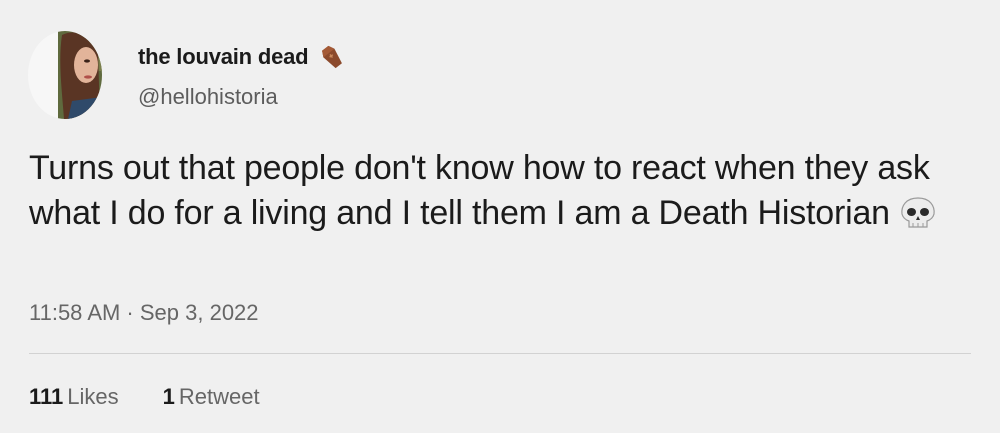 The width and height of the screenshot is (1000, 433). Describe the element at coordinates (168, 396) in the screenshot. I see `retweets-count: 1` at that location.